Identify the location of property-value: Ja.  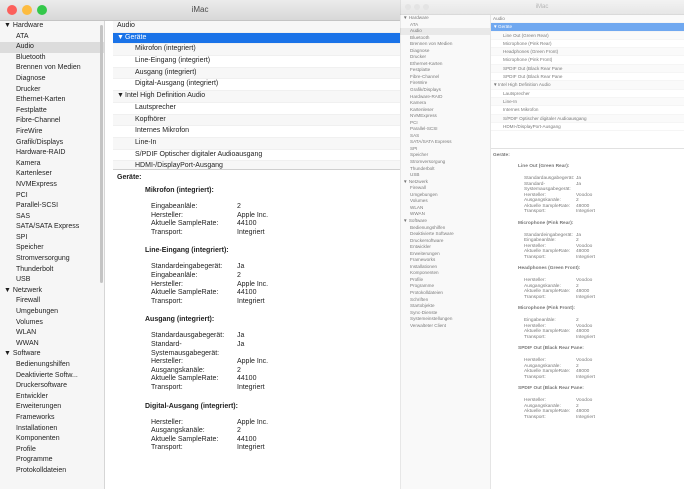
(579, 184).